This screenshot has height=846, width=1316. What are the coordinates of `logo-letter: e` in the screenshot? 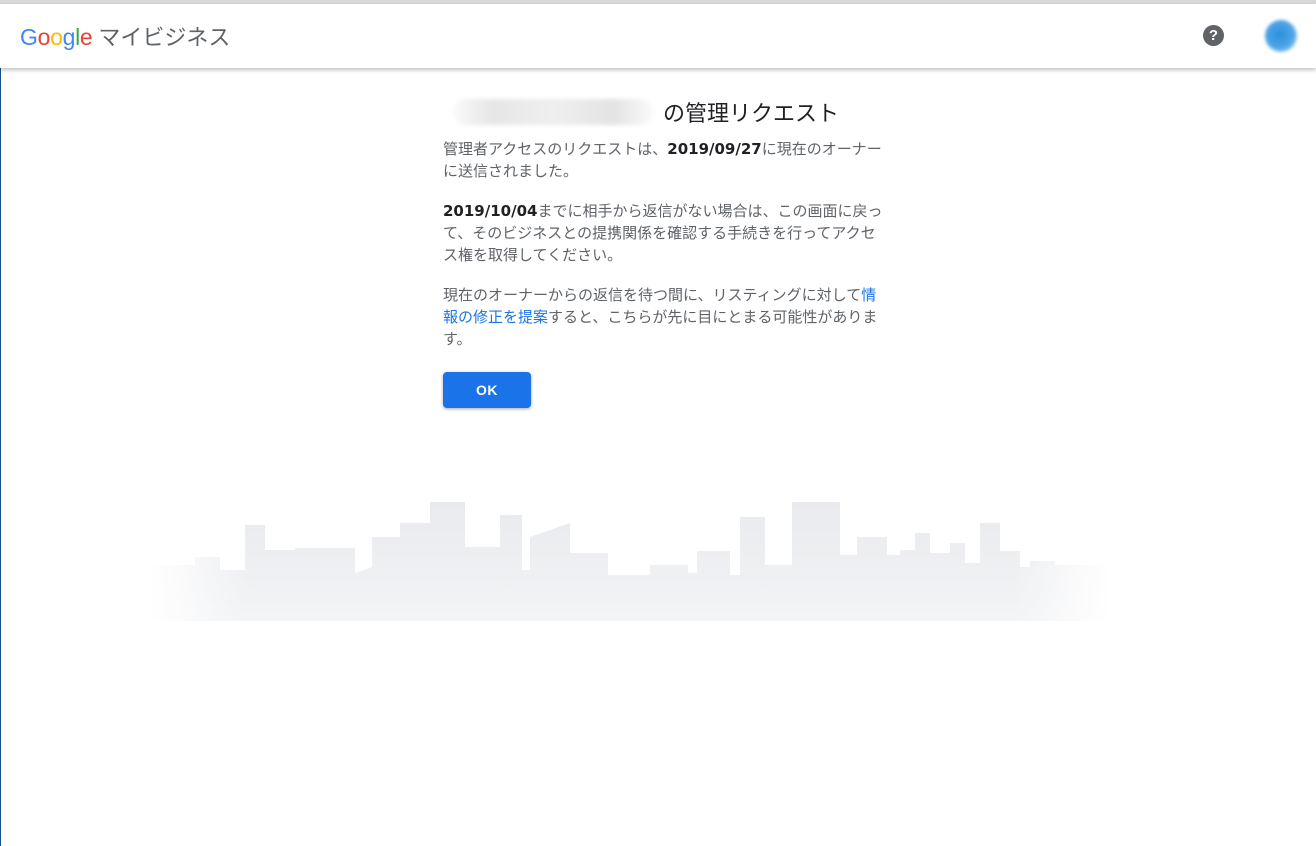 It's located at (86, 37).